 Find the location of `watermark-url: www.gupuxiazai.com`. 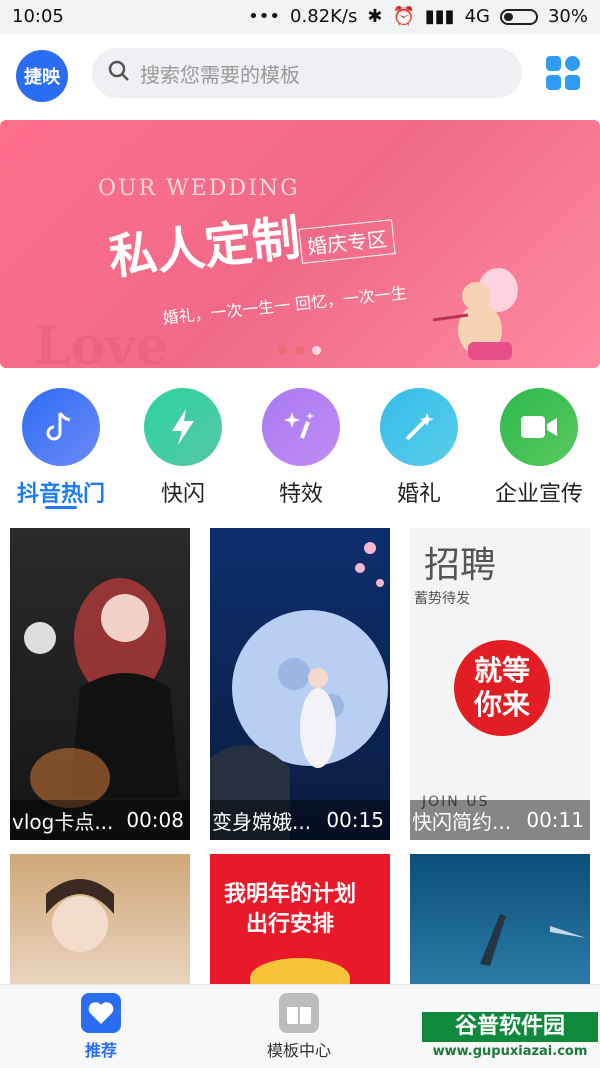

watermark-url: www.gupuxiazai.com is located at coordinates (510, 1051).